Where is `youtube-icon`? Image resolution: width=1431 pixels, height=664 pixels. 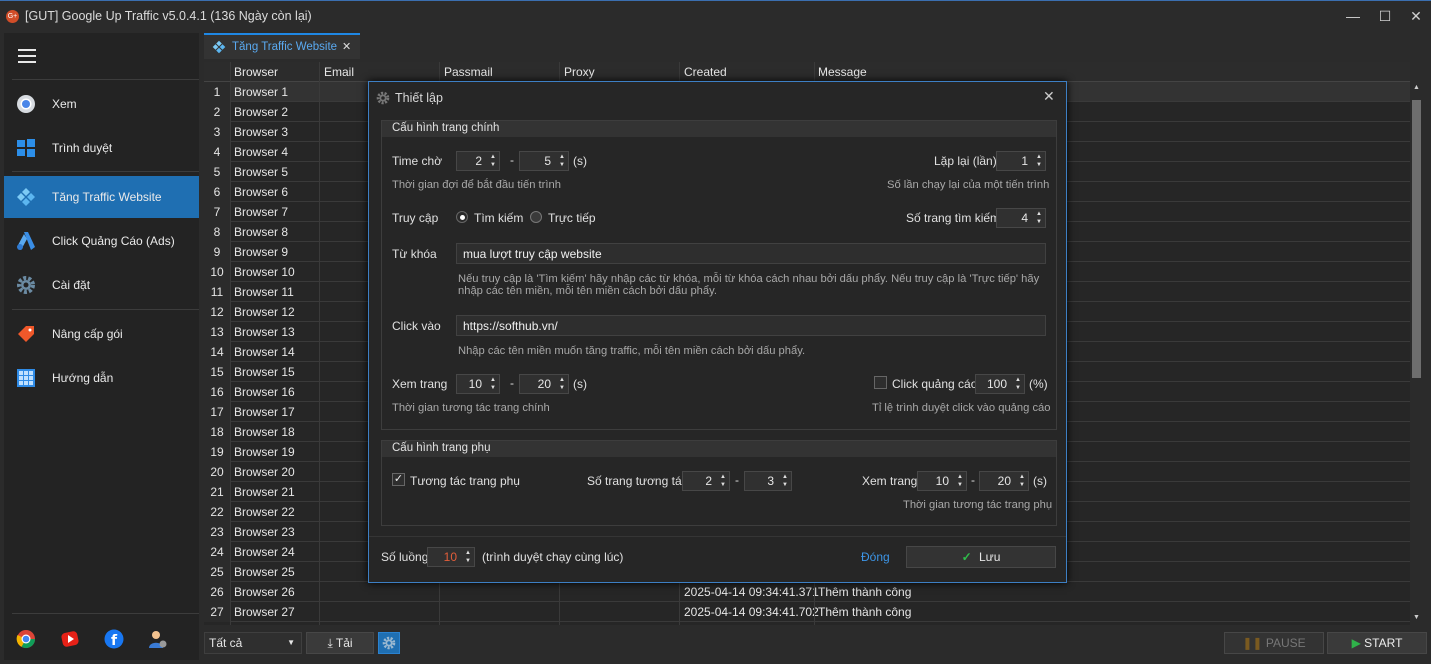 youtube-icon is located at coordinates (70, 639).